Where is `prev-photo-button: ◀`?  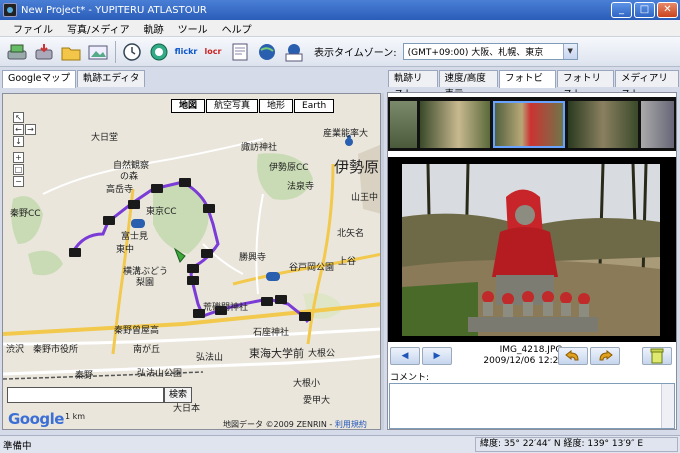
prev-photo-button: ◀ is located at coordinates (405, 356).